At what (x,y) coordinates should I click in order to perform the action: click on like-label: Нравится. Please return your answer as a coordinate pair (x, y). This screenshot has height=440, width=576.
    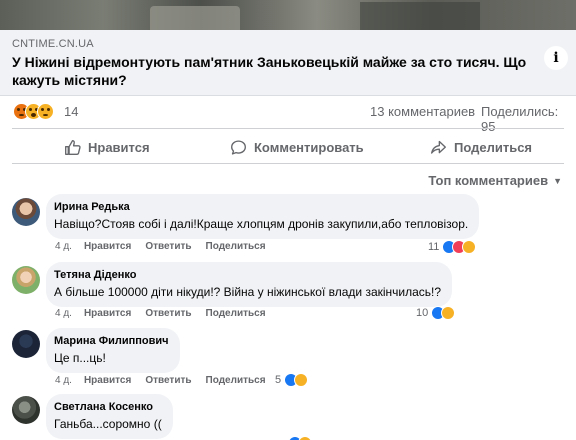
    Looking at the image, I should click on (119, 147).